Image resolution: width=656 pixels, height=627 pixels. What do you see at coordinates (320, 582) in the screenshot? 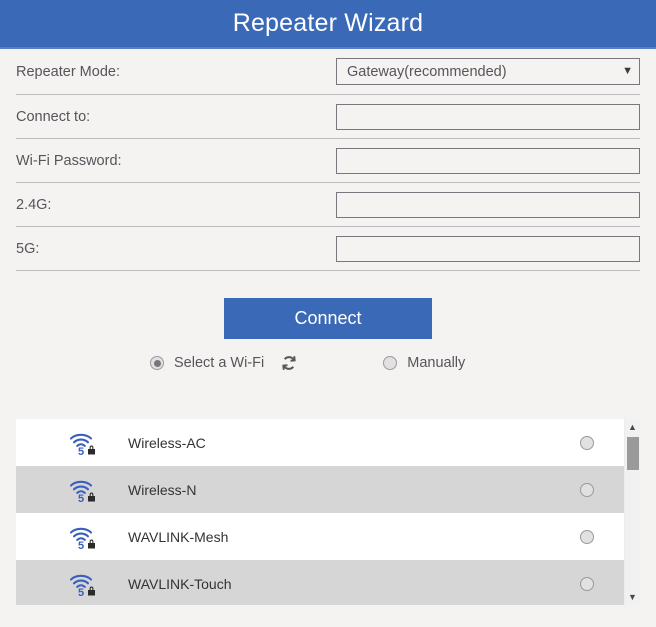
I see `list-item: 5 WAVLINK-Touch` at bounding box center [320, 582].